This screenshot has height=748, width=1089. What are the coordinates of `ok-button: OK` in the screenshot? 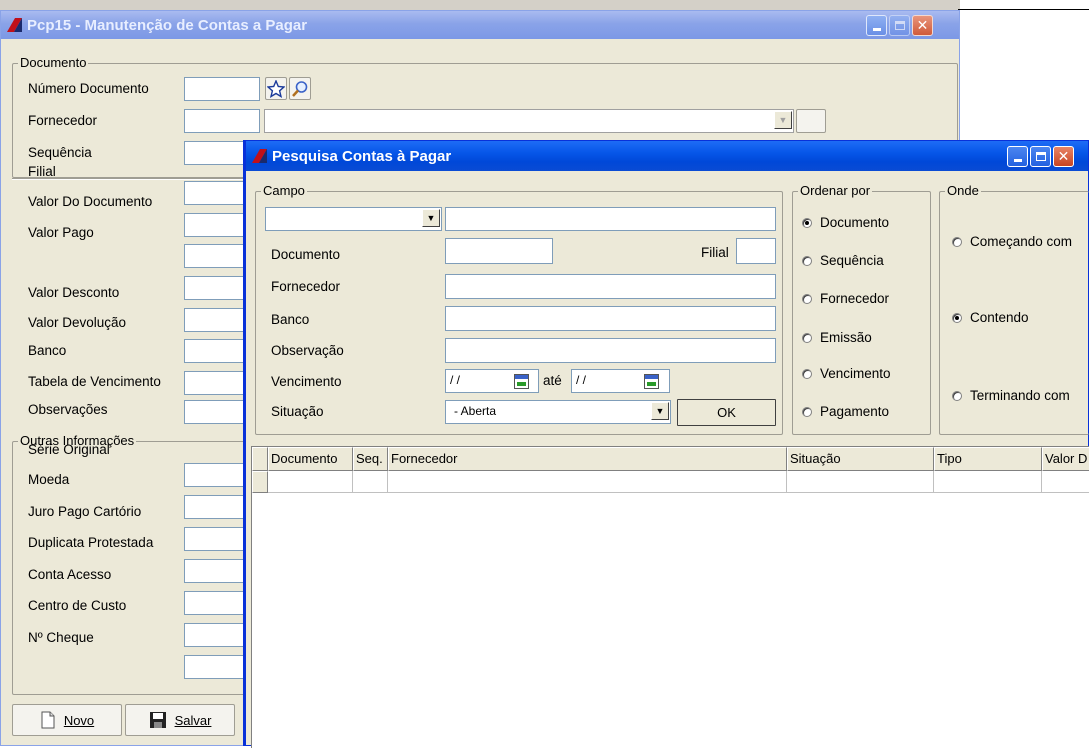 It's located at (726, 412).